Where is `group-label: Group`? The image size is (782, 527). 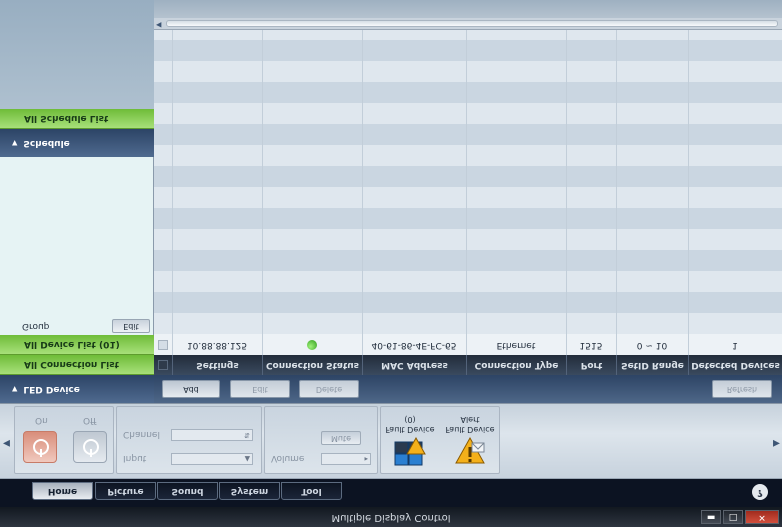 group-label: Group is located at coordinates (36, 326).